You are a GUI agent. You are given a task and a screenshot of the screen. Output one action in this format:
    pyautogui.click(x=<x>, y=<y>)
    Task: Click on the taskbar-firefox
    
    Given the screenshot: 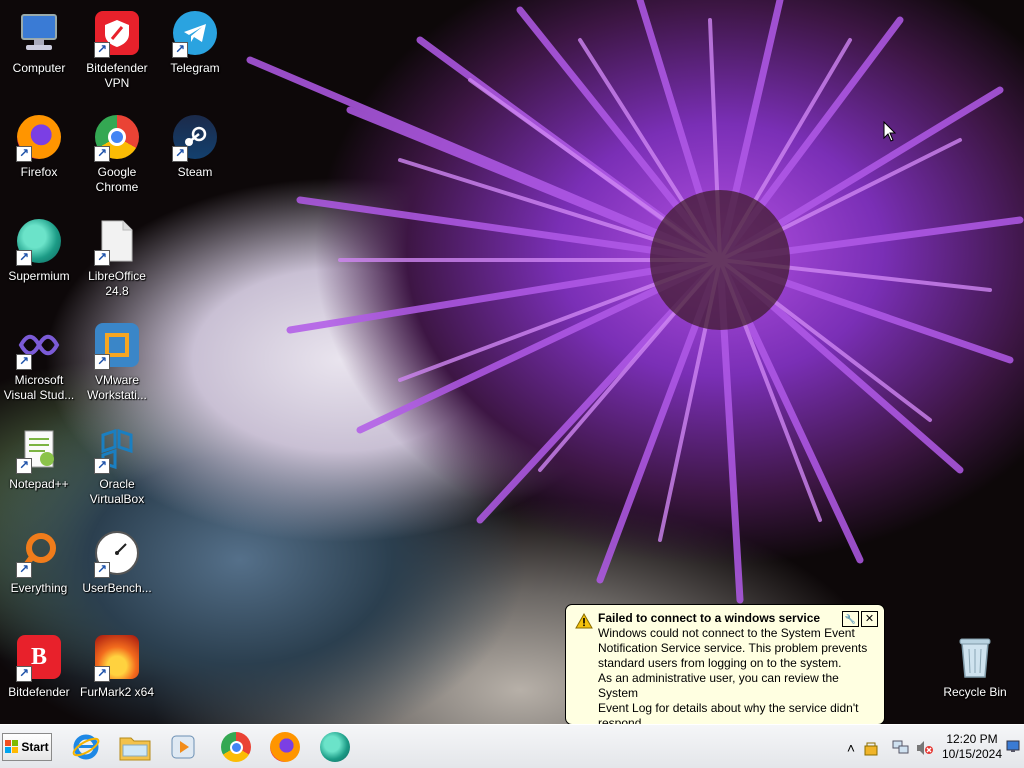 What is the action you would take?
    pyautogui.click(x=285, y=747)
    